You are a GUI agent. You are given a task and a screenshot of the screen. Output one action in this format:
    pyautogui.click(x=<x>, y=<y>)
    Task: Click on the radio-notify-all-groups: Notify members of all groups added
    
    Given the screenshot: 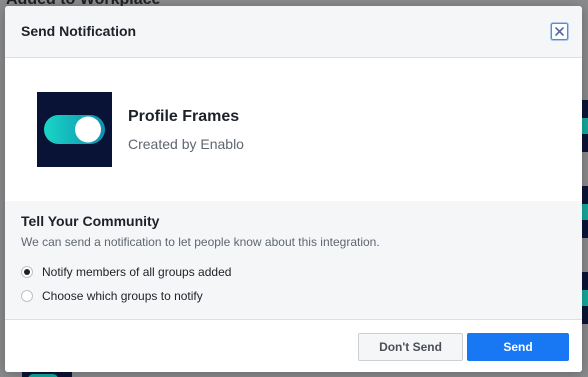 What is the action you would take?
    pyautogui.click(x=126, y=272)
    